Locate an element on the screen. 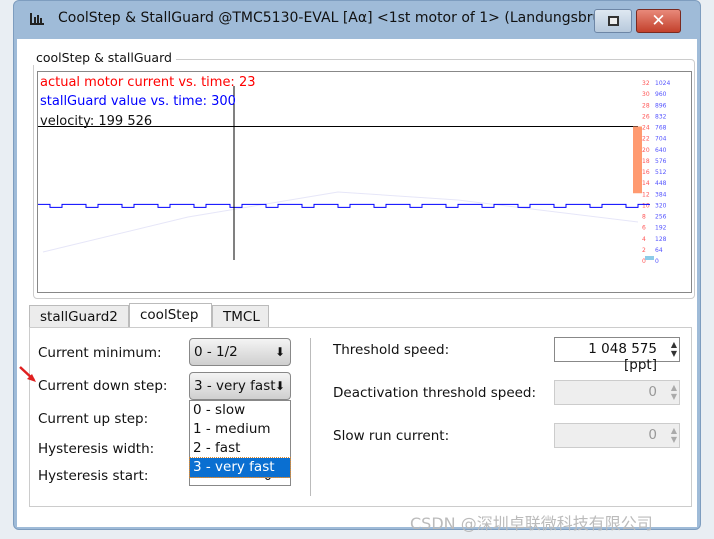  slow-run-current-value: 0 is located at coordinates (652, 435).